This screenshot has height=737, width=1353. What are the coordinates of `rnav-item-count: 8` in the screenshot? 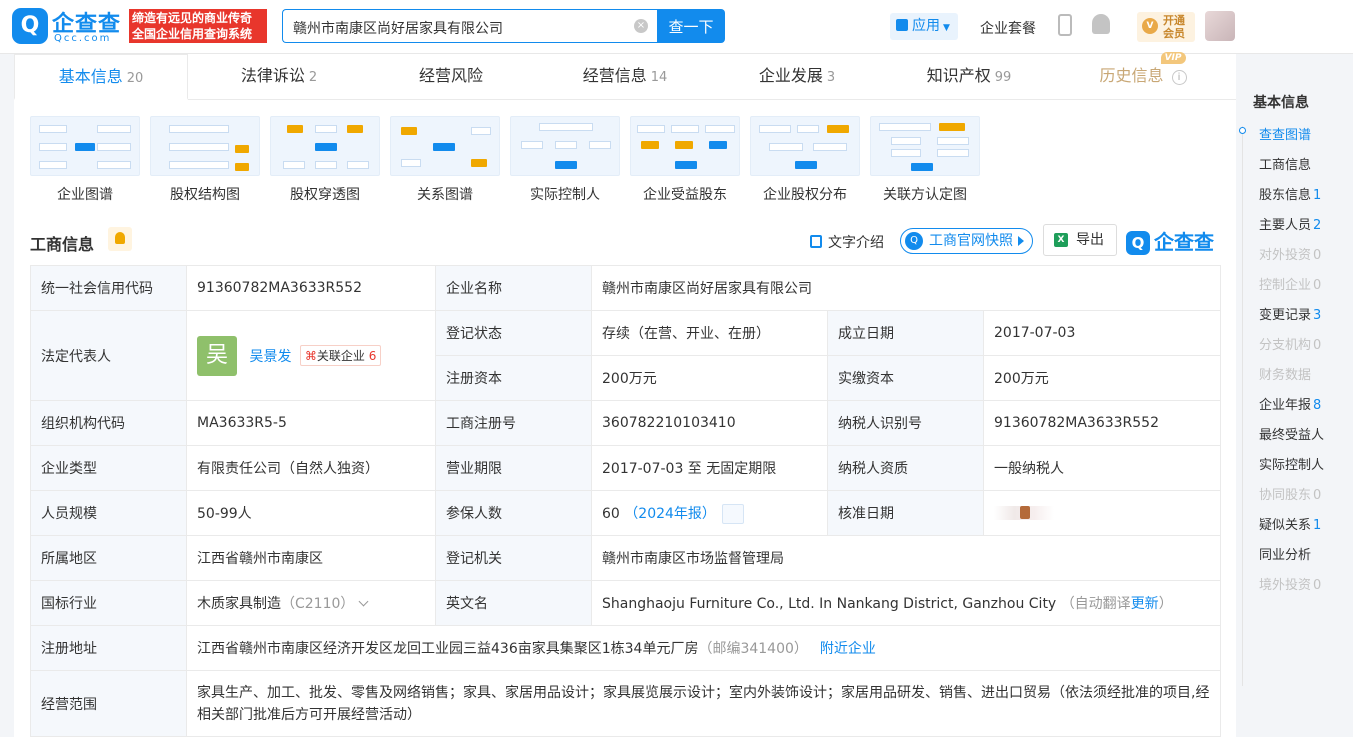 It's located at (1317, 405).